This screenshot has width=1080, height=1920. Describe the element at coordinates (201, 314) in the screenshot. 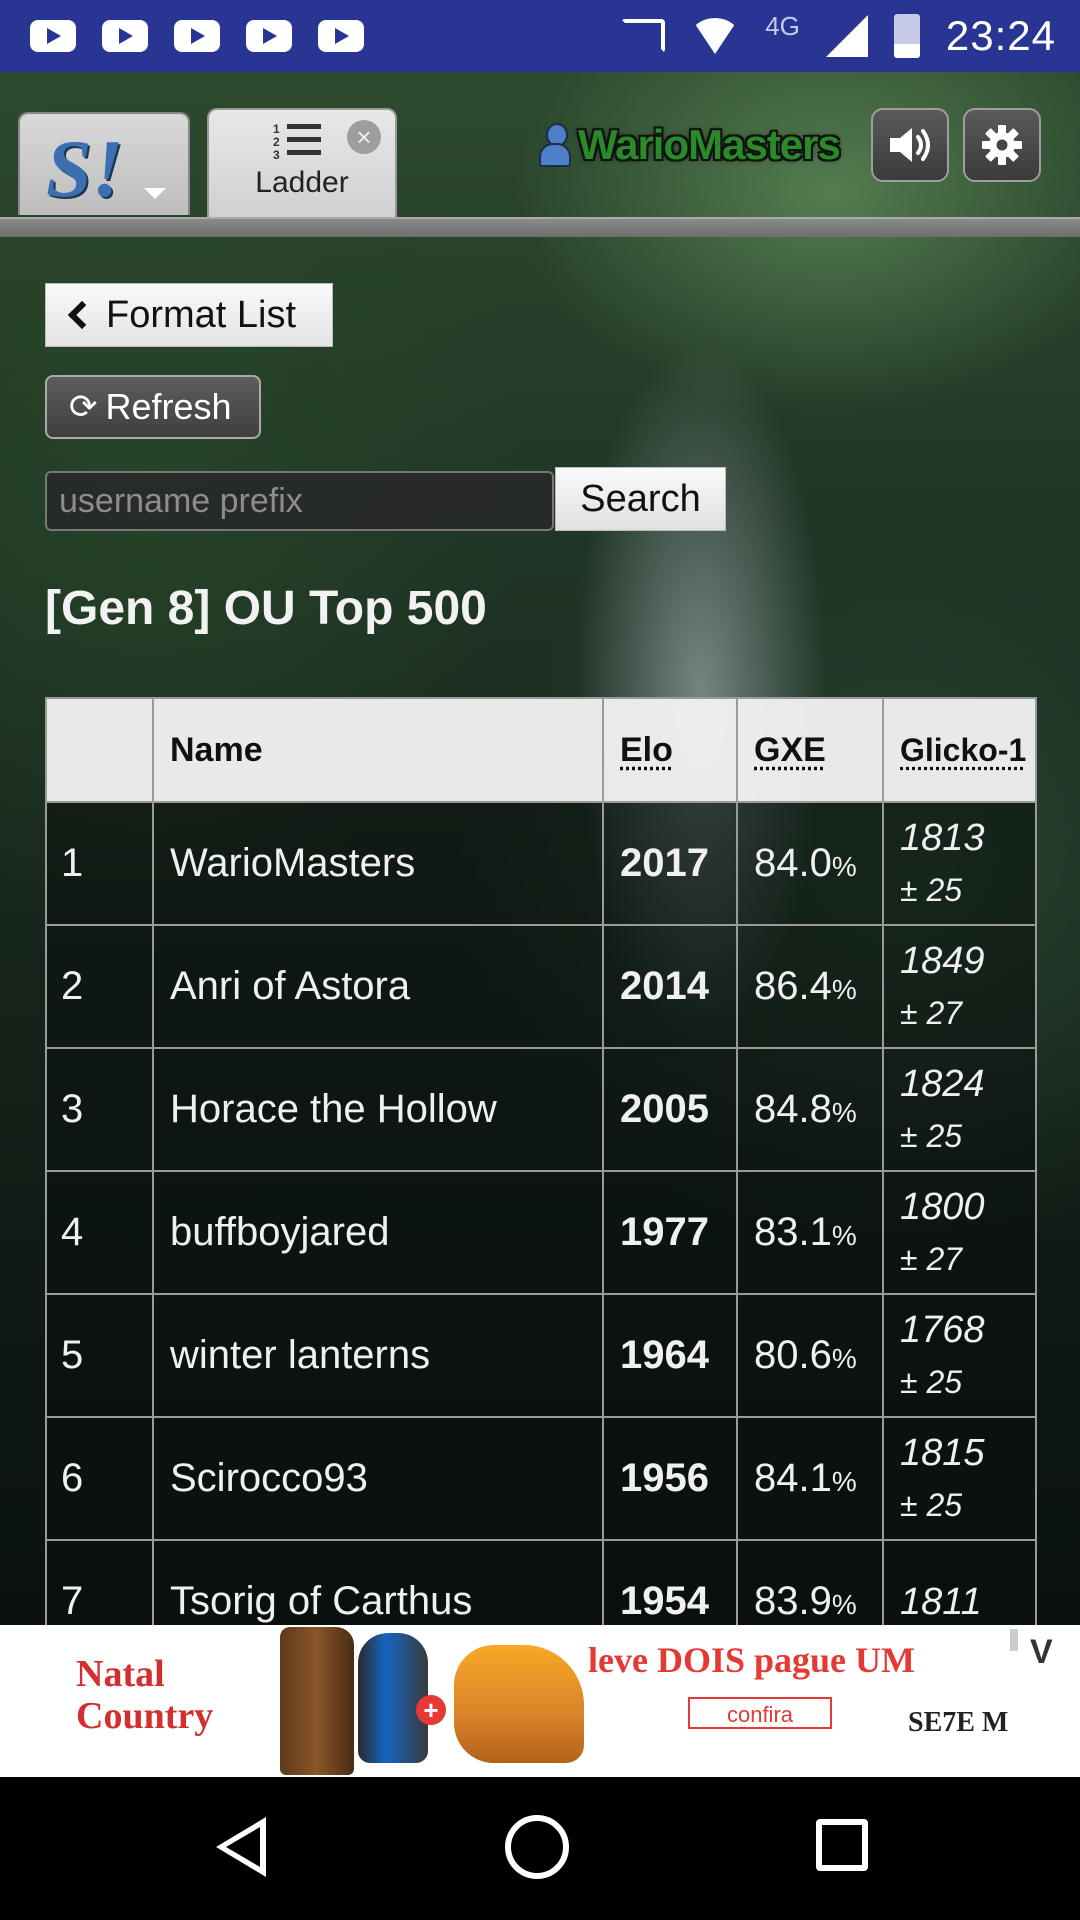

I see `format-list-label: Format List` at that location.